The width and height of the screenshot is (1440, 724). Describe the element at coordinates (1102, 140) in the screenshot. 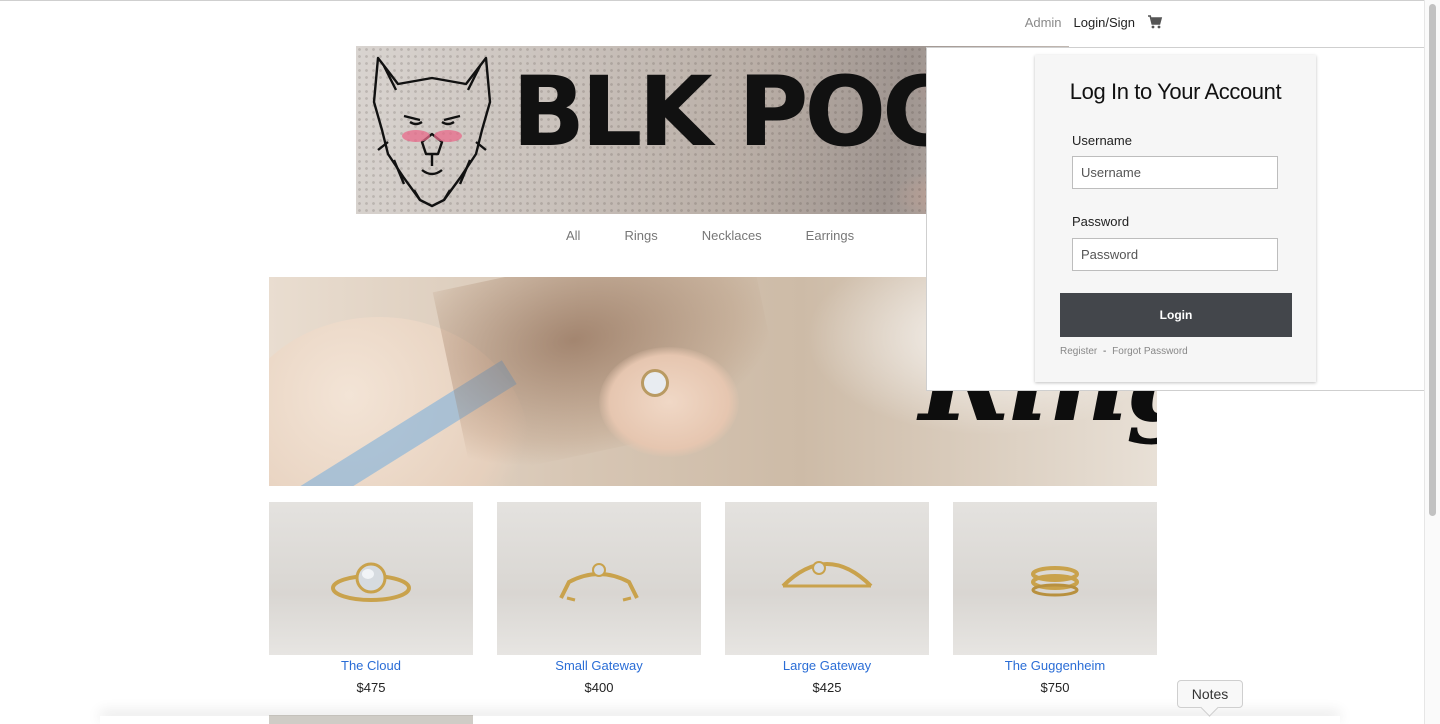

I see `username-label: Username` at that location.